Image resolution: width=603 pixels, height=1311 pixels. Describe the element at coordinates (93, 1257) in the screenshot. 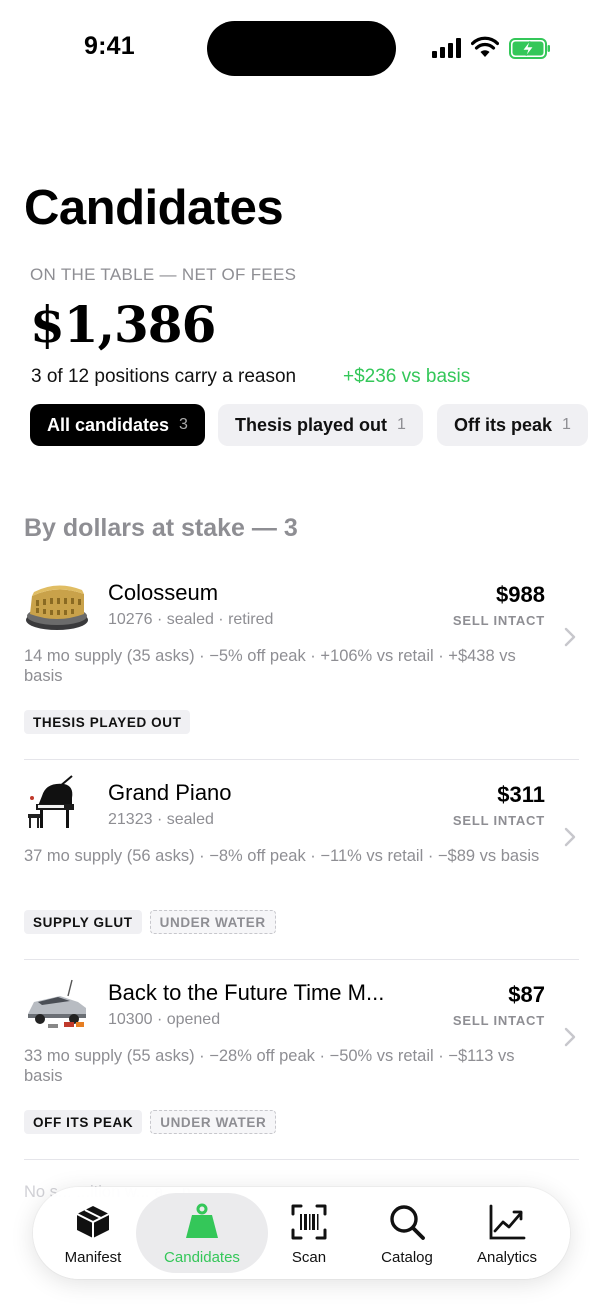

I see `tab-label: Manifest` at that location.